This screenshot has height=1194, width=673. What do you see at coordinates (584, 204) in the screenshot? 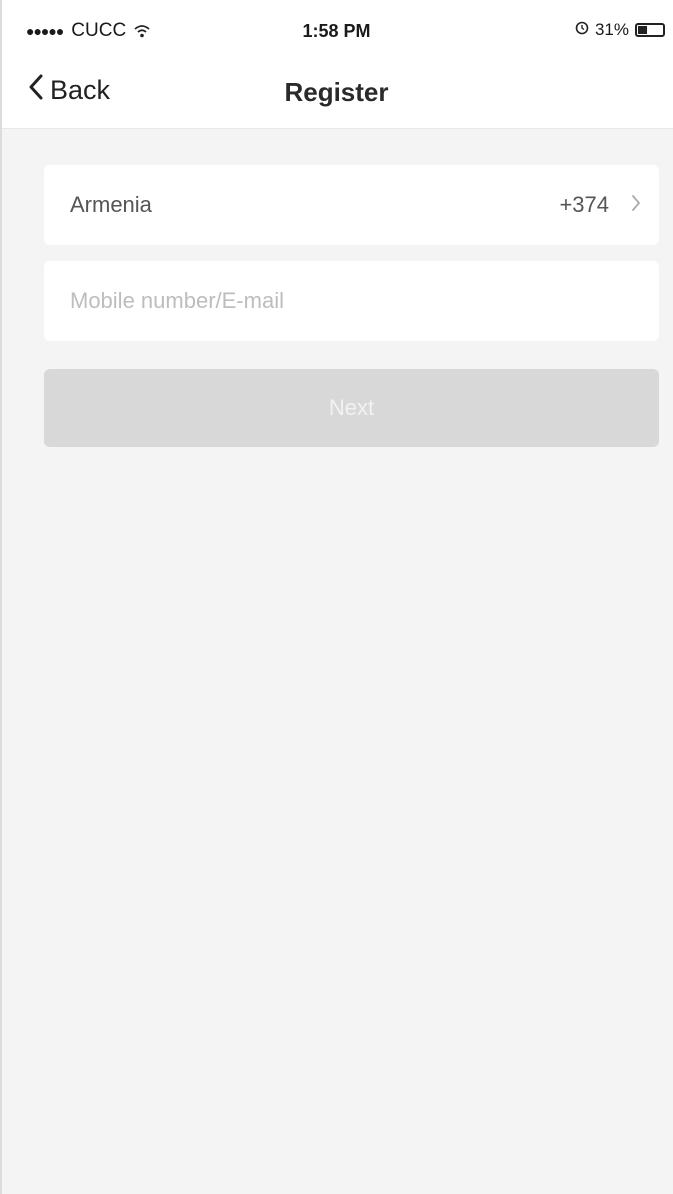
I see `country-code: +374` at bounding box center [584, 204].